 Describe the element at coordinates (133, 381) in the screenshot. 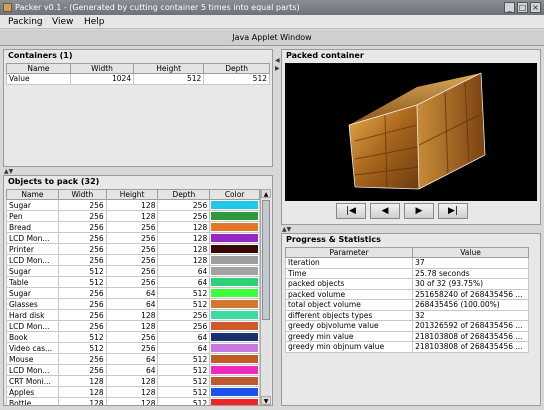

I see `table-row: CRT Moni... 128 128 512` at that location.